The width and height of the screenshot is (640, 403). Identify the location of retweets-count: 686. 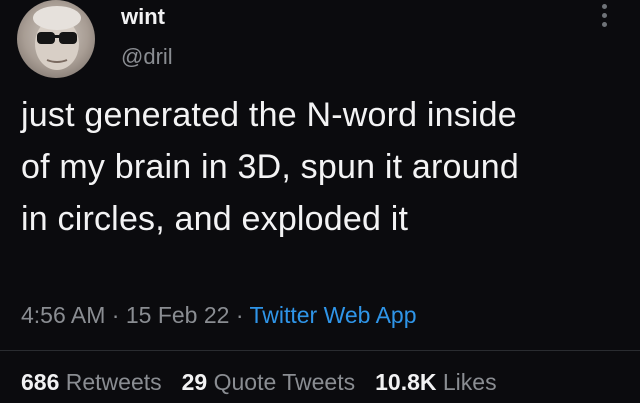
(40, 382).